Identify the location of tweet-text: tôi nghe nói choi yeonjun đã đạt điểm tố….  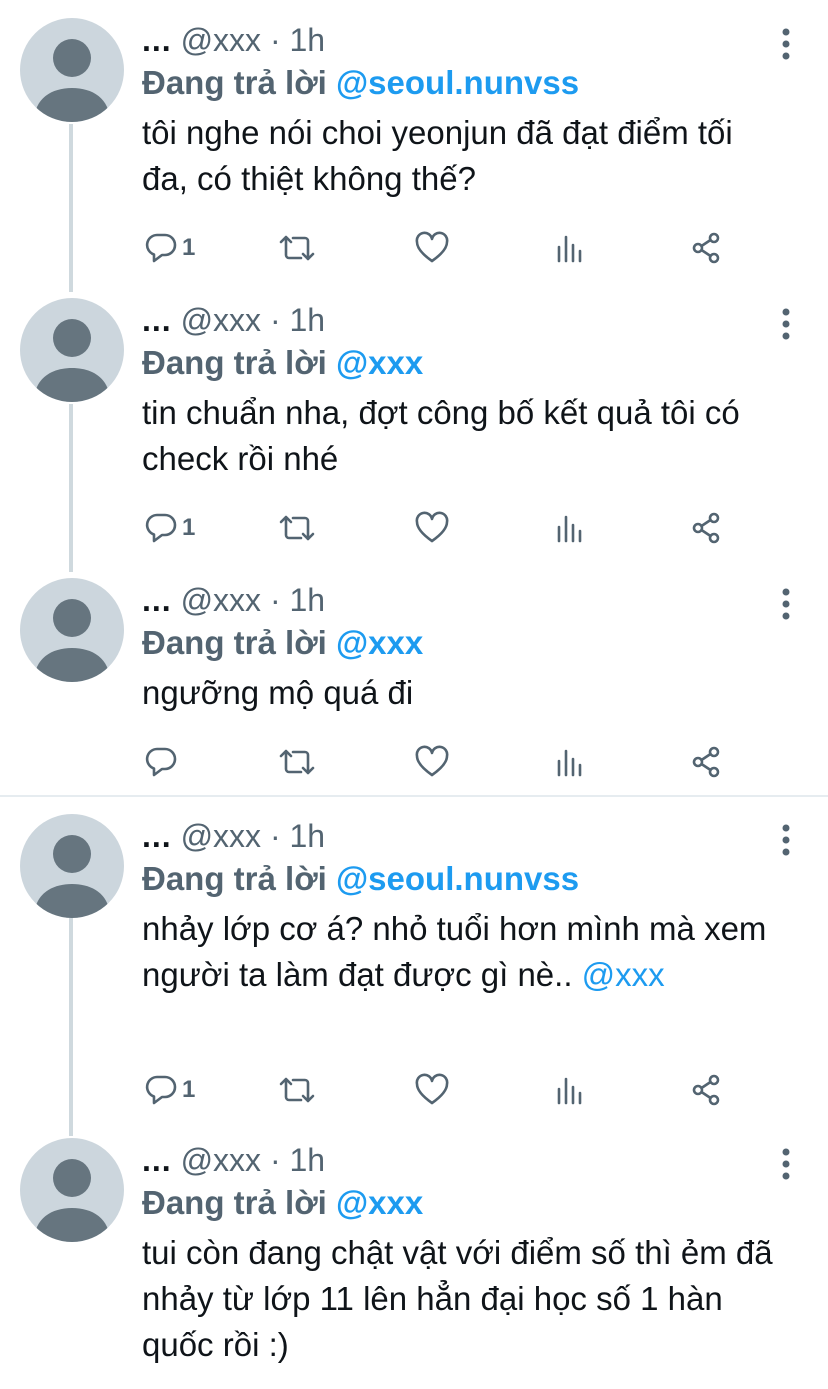
(452, 156).